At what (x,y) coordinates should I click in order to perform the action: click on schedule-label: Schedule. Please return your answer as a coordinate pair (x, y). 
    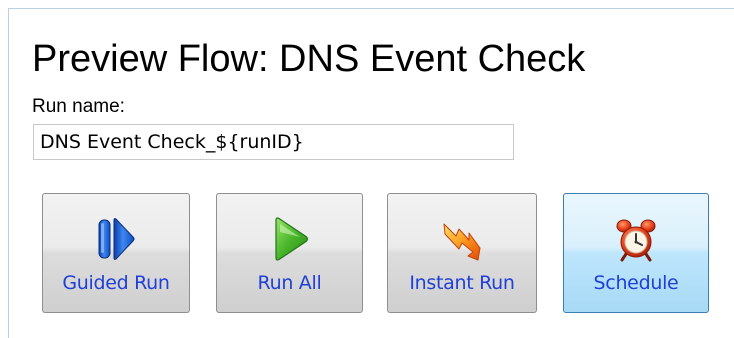
    Looking at the image, I should click on (636, 283).